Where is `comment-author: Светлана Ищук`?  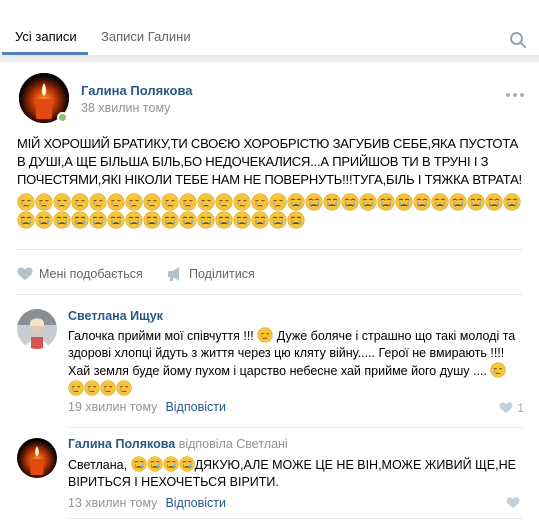 comment-author: Светлана Ищук is located at coordinates (115, 316).